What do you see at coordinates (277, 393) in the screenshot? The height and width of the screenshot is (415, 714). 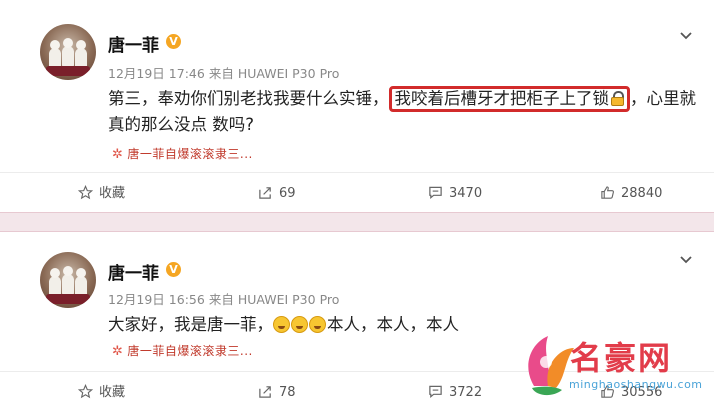 I see `repost-button: 78` at bounding box center [277, 393].